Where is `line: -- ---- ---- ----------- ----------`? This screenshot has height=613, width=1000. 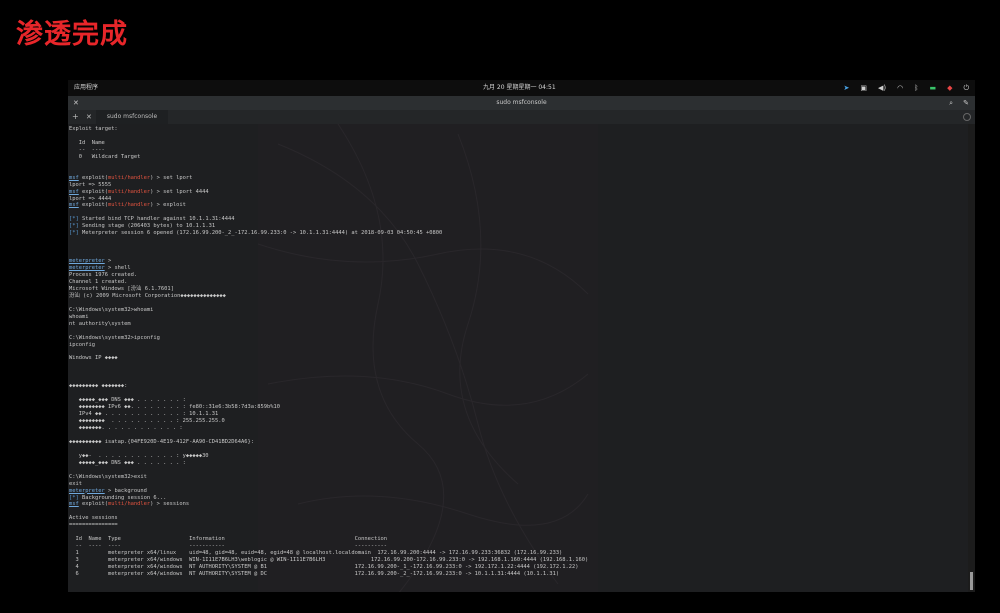
line: -- ---- ---- ----------- ---------- is located at coordinates (228, 546).